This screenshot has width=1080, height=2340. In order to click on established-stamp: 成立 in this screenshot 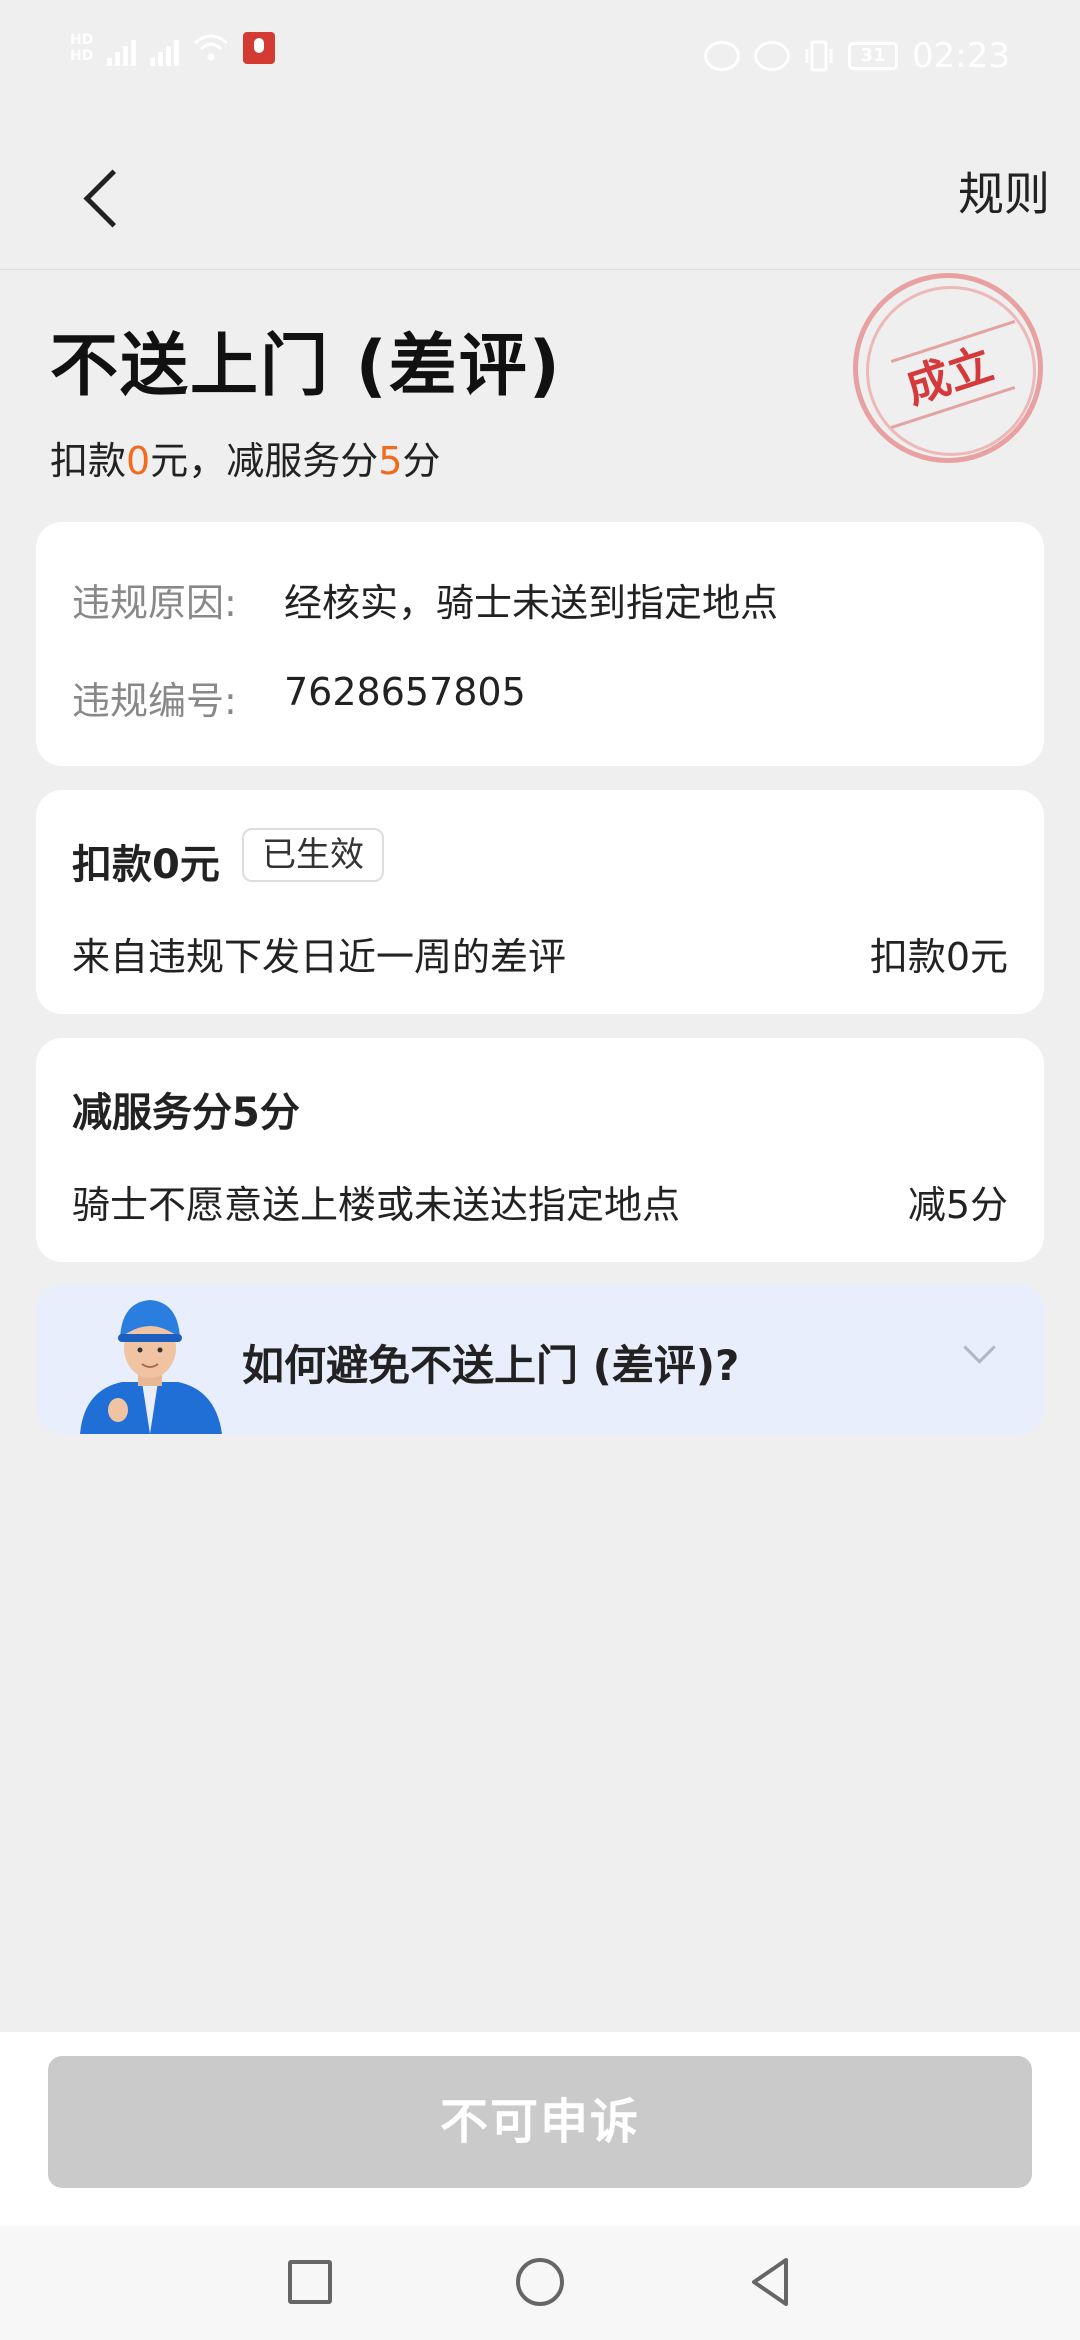, I will do `click(948, 368)`.